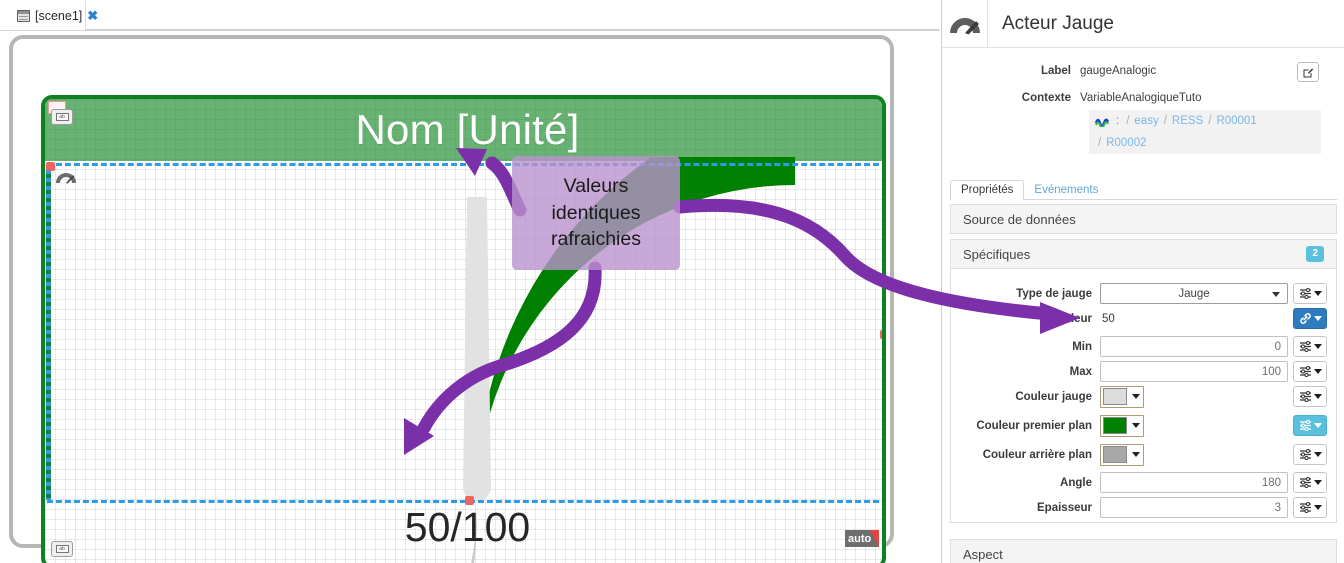 Image resolution: width=1344 pixels, height=563 pixels. Describe the element at coordinates (885, 333) in the screenshot. I see `selection-edge-right` at that location.